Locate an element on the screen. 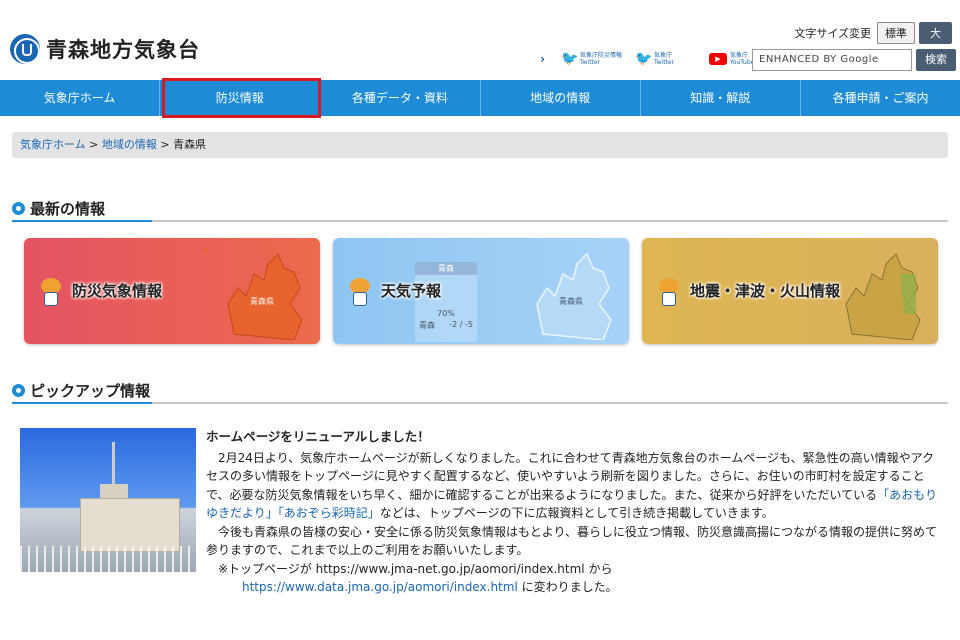 This screenshot has height=640, width=960. font-size-large-button: 大 is located at coordinates (935, 33).